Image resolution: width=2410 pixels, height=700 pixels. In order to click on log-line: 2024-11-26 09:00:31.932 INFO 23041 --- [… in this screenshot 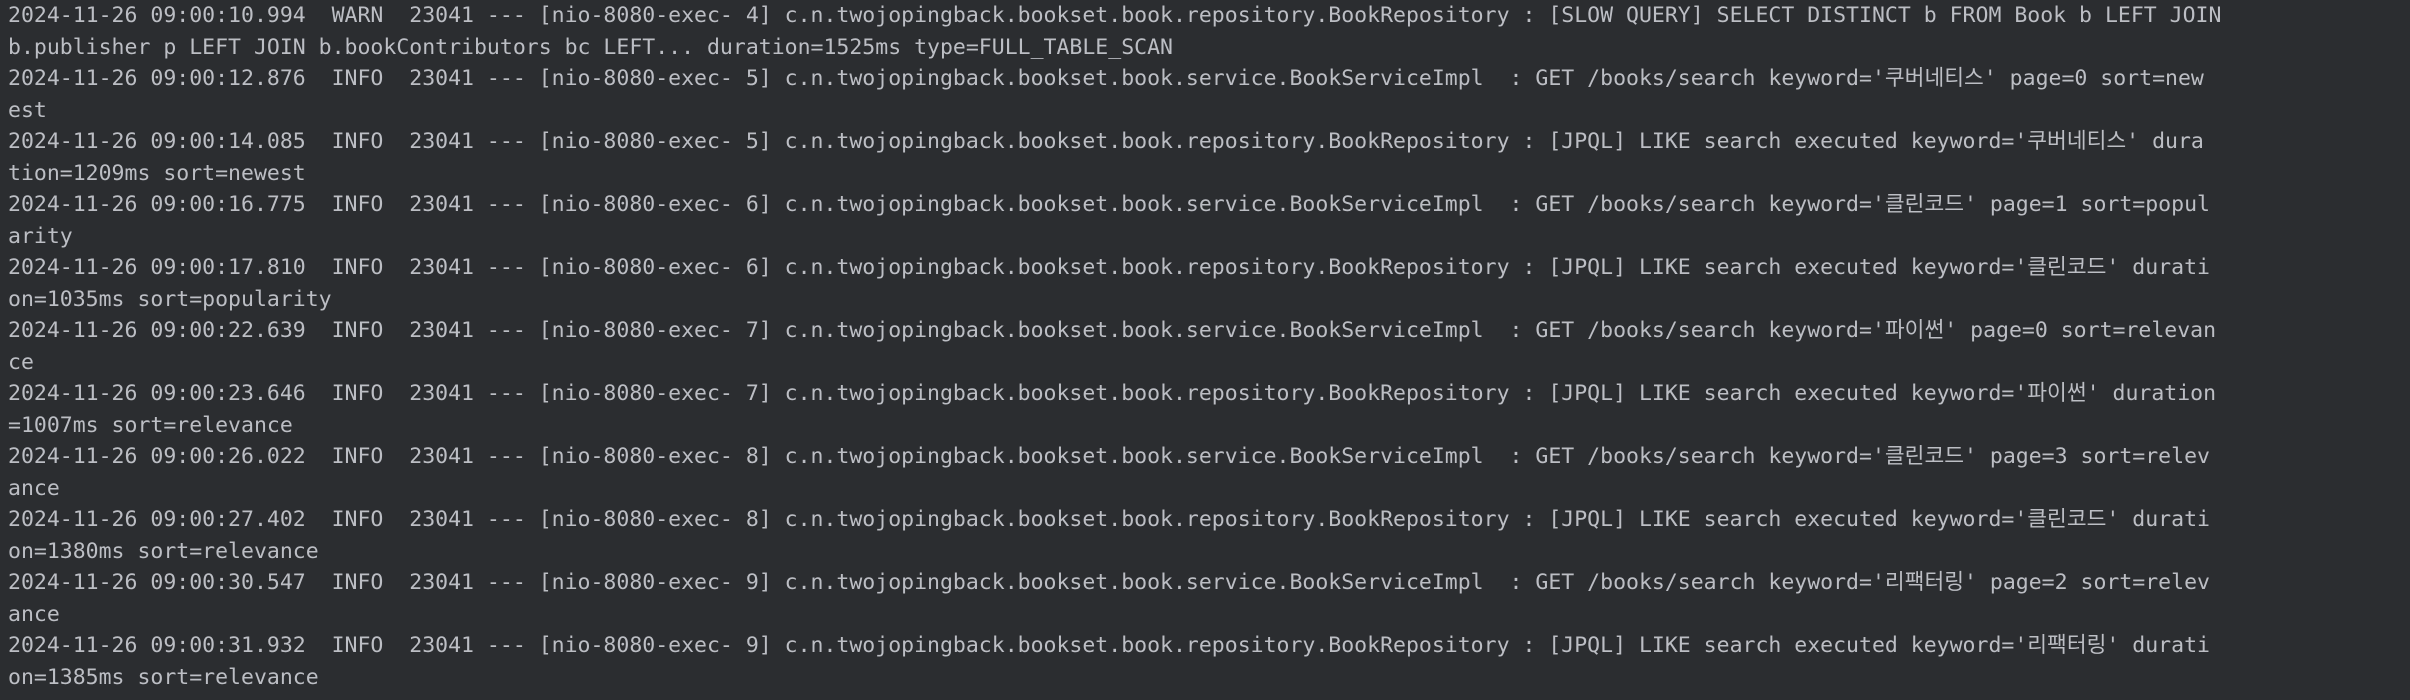, I will do `click(1109, 645)`.